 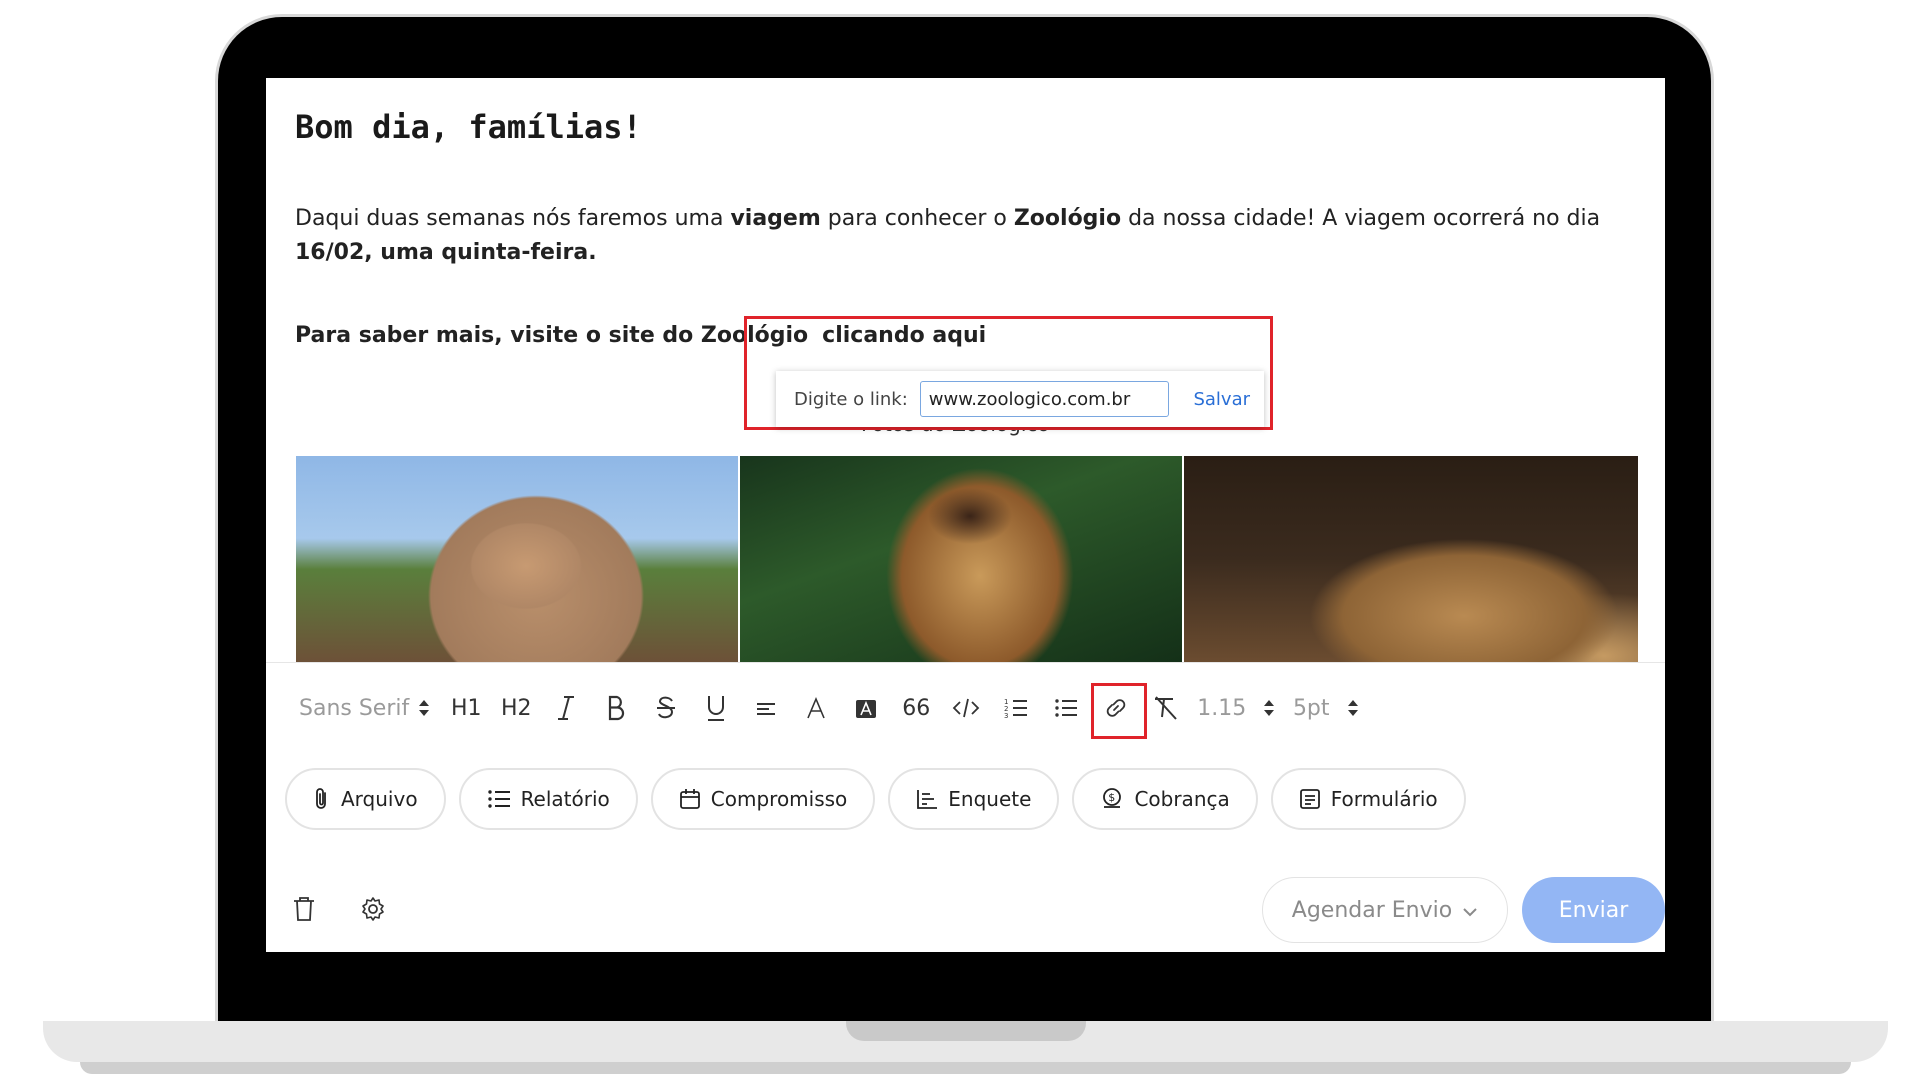 I want to click on greeting-heading: Bom dia, famílias!, so click(x=468, y=127).